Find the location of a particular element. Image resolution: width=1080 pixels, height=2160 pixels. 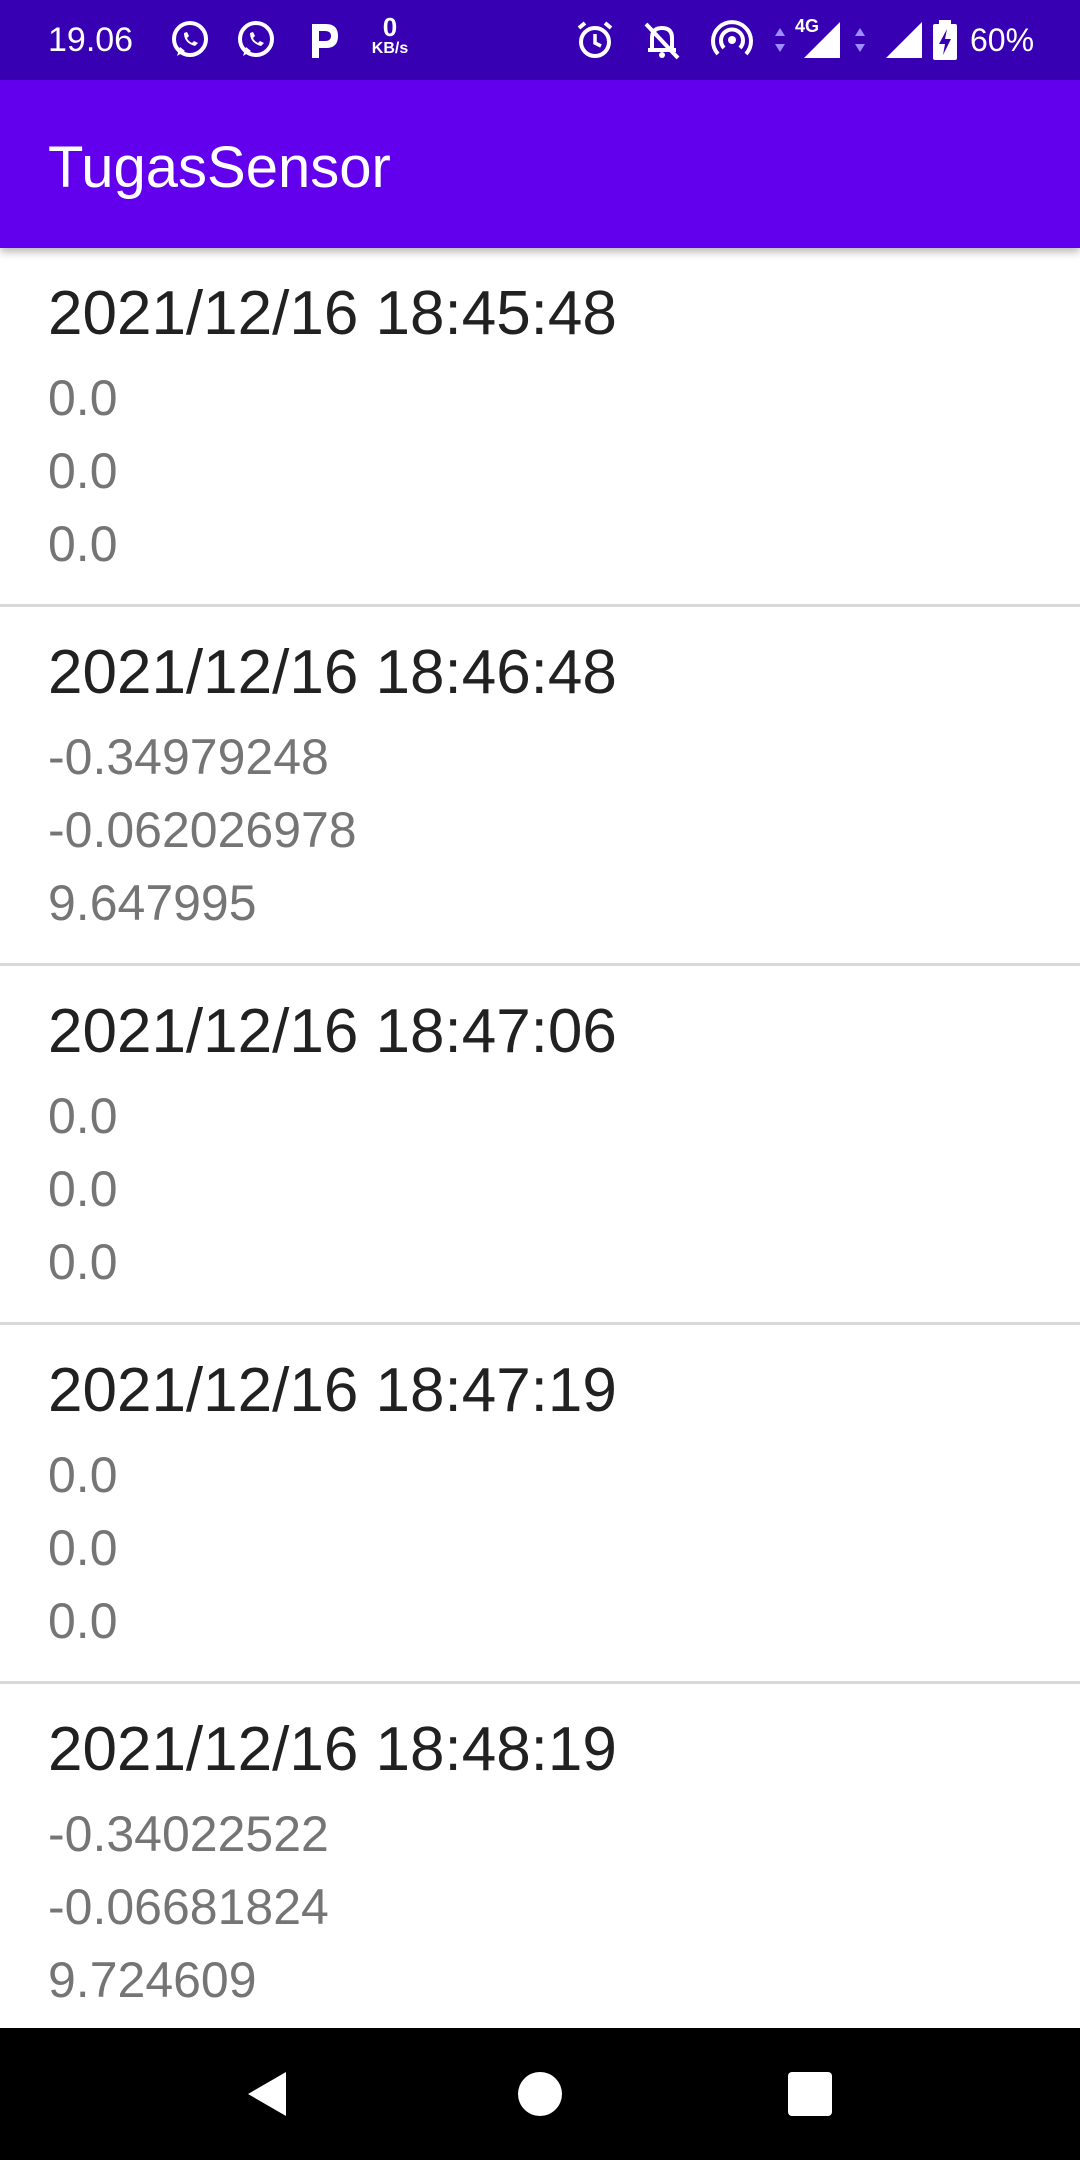

home-icon is located at coordinates (540, 2094).